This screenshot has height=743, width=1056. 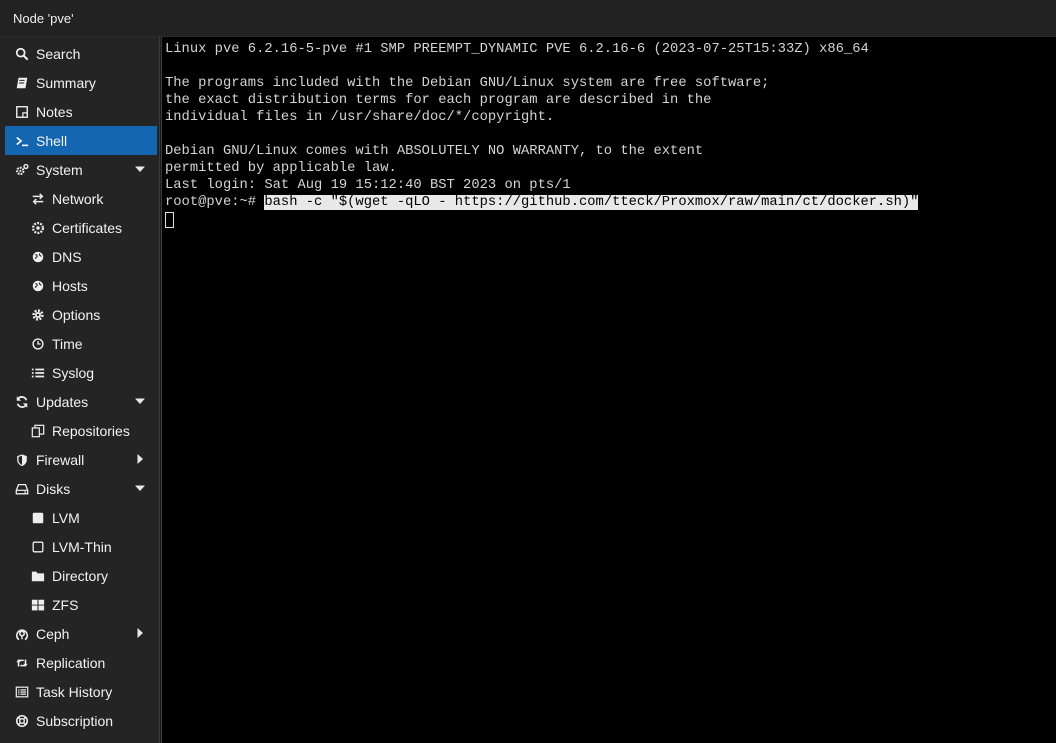 What do you see at coordinates (22, 141) in the screenshot?
I see `terminal-icon` at bounding box center [22, 141].